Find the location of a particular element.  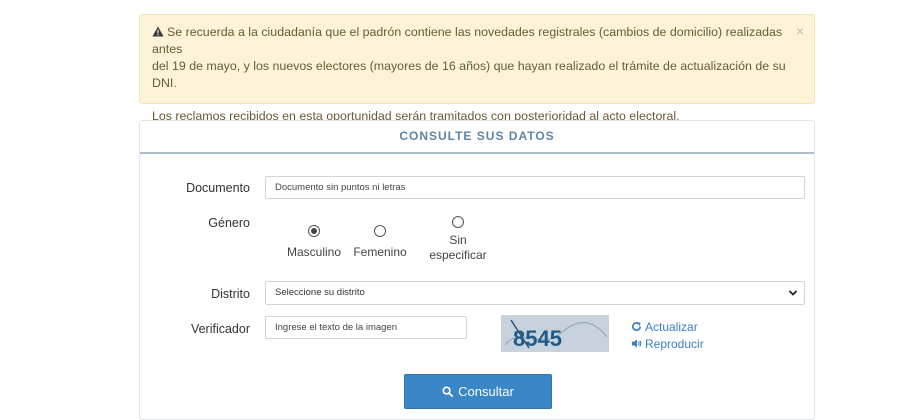

radio-sin-especificar-label-1: Sin is located at coordinates (458, 240).